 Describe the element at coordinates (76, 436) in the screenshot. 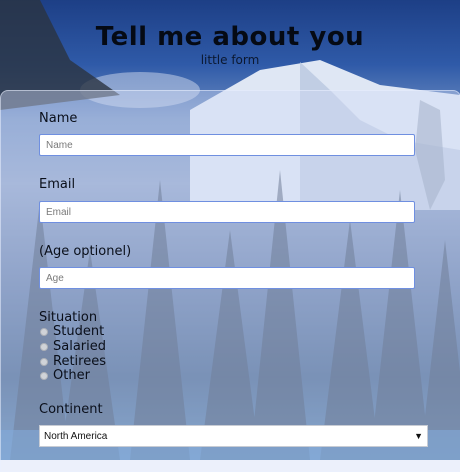

I see `continent-selected-value: North America` at that location.